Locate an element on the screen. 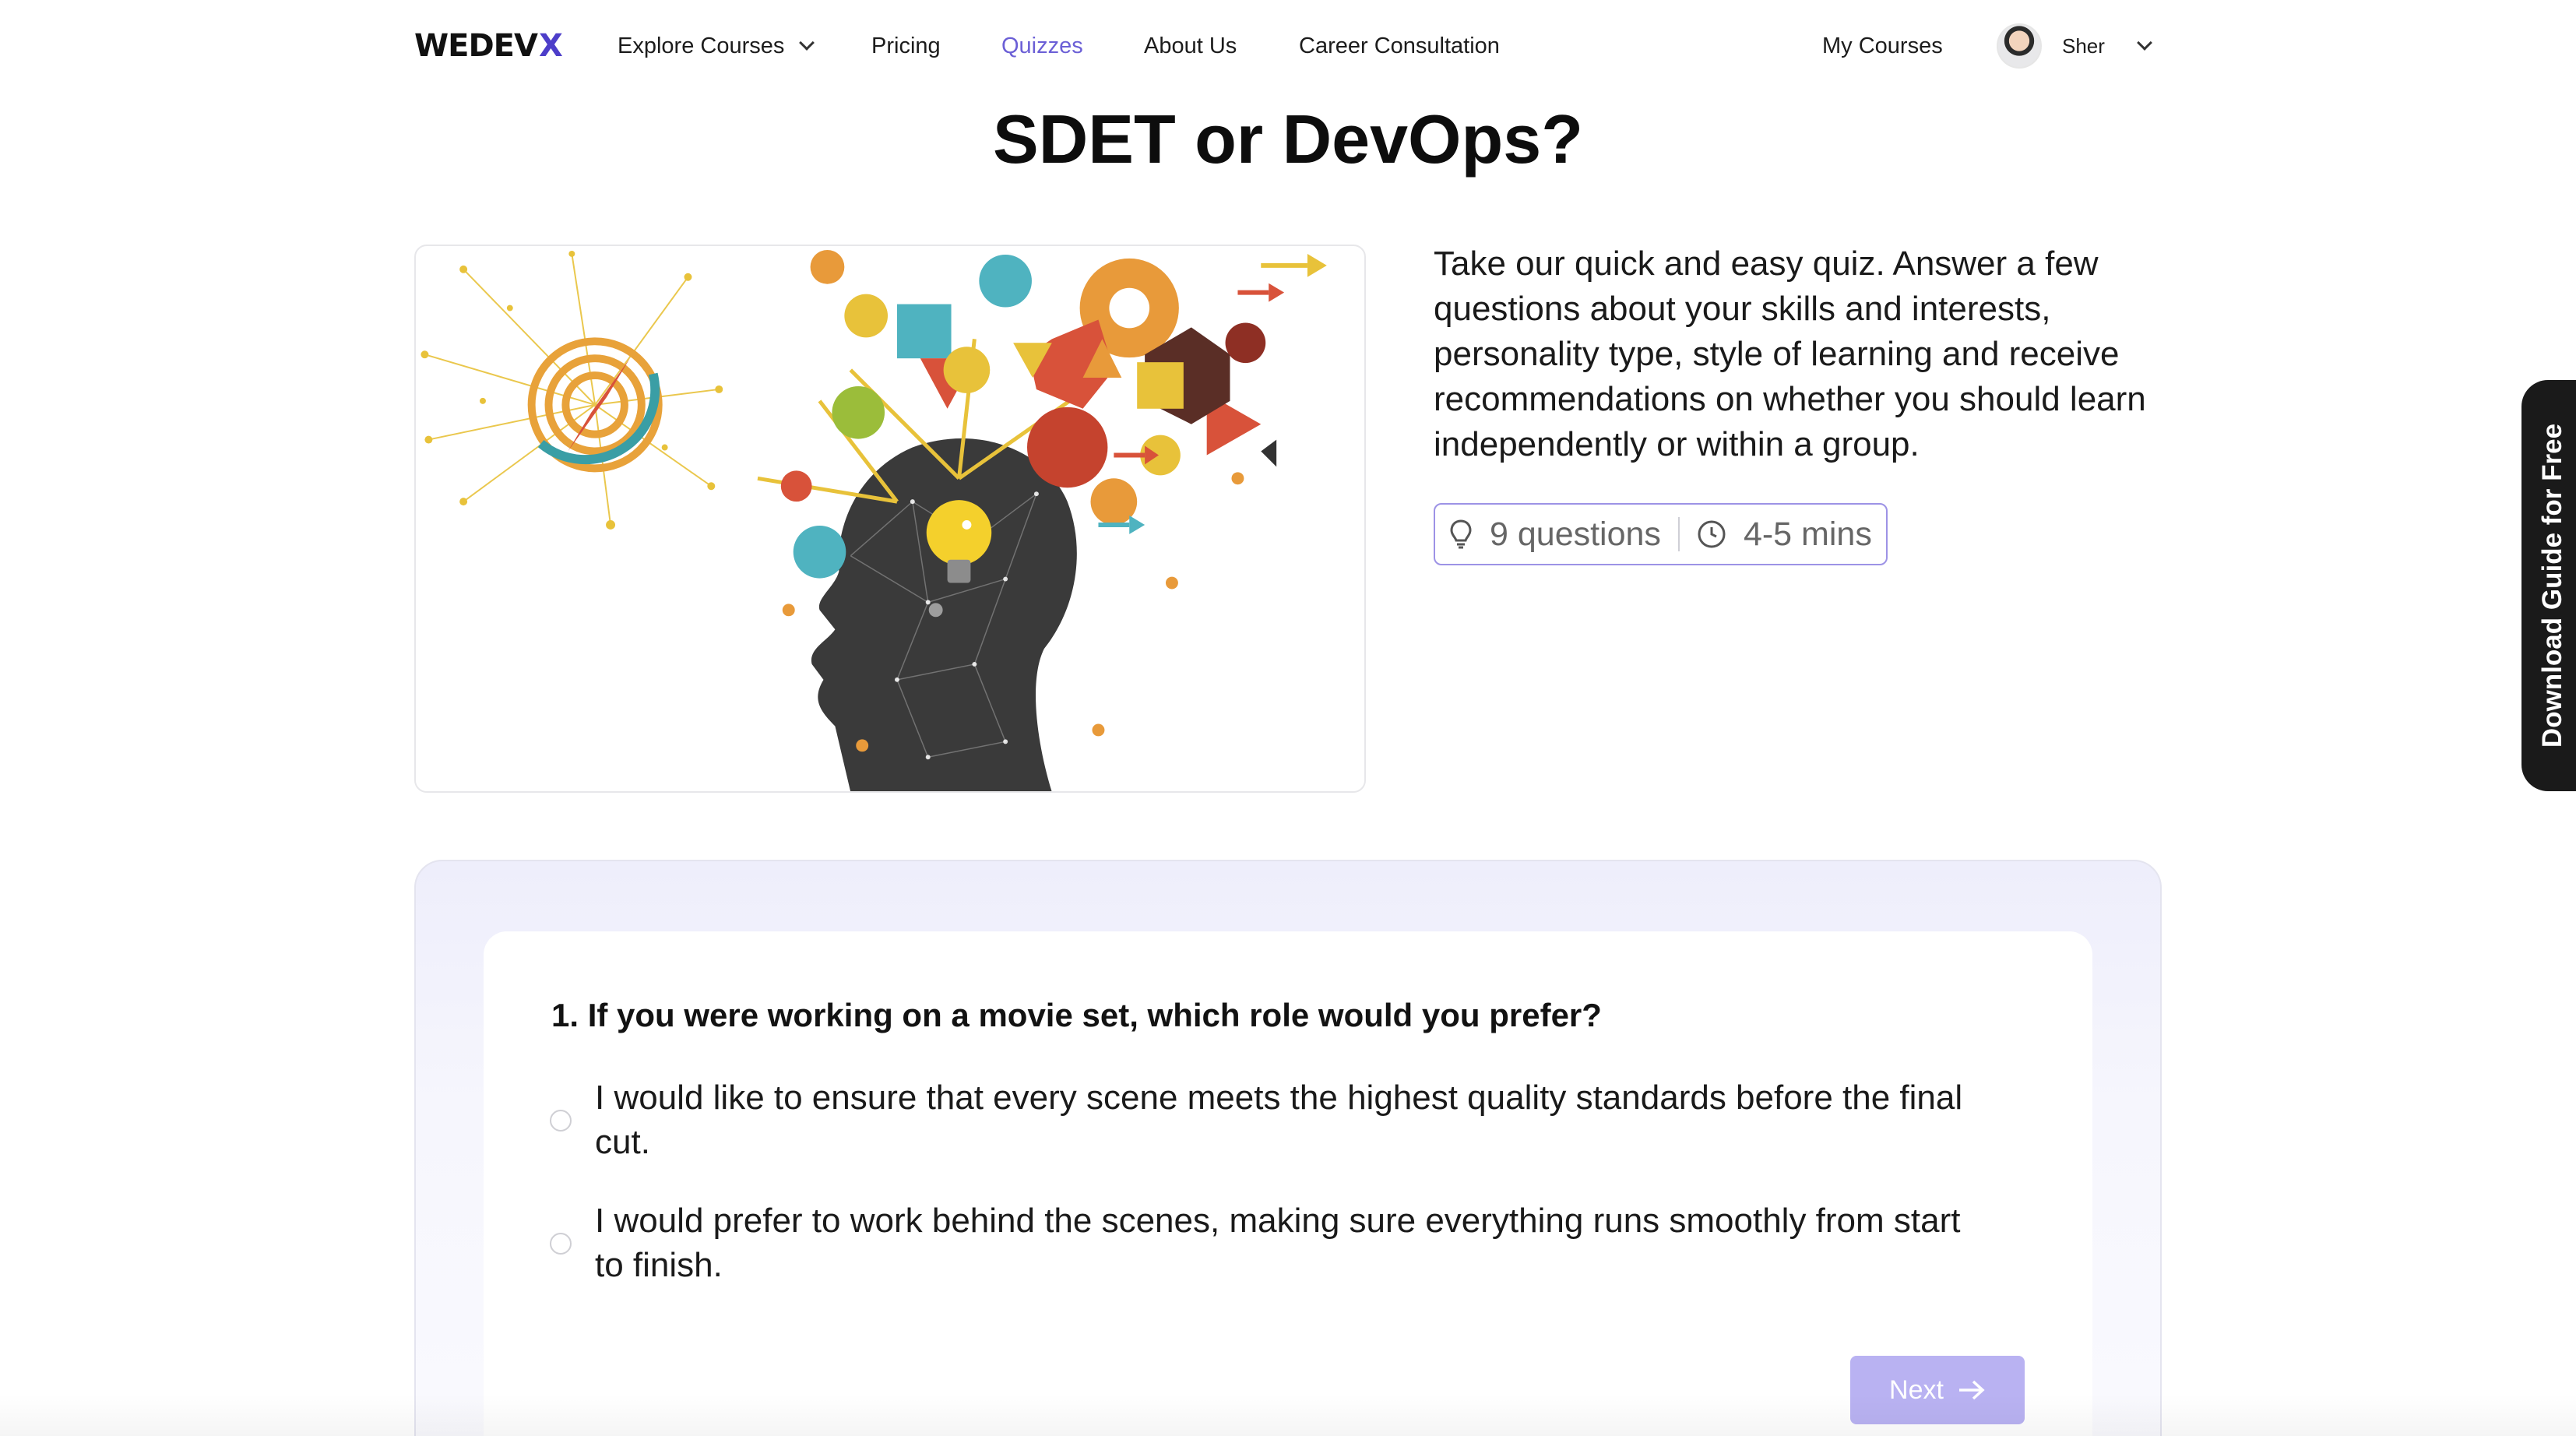 This screenshot has height=1436, width=2576. page-title: SDET or DevOps? is located at coordinates (1288, 139).